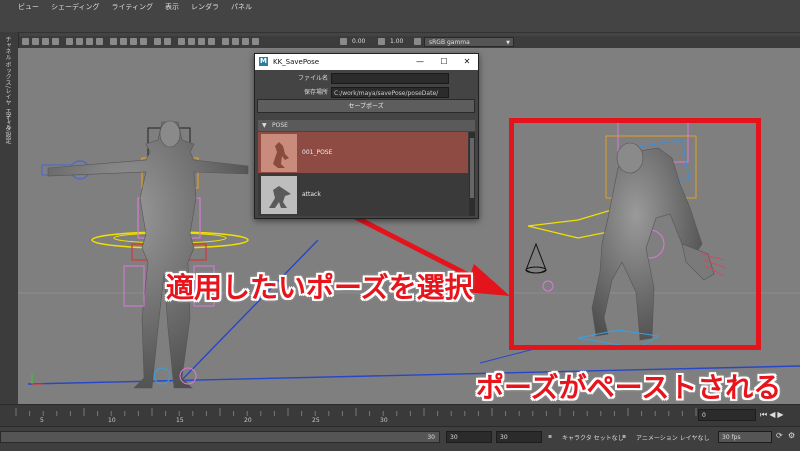 Image resolution: width=800 pixels, height=451 pixels. Describe the element at coordinates (79, 41) in the screenshot. I see `film-gate-icon` at that location.